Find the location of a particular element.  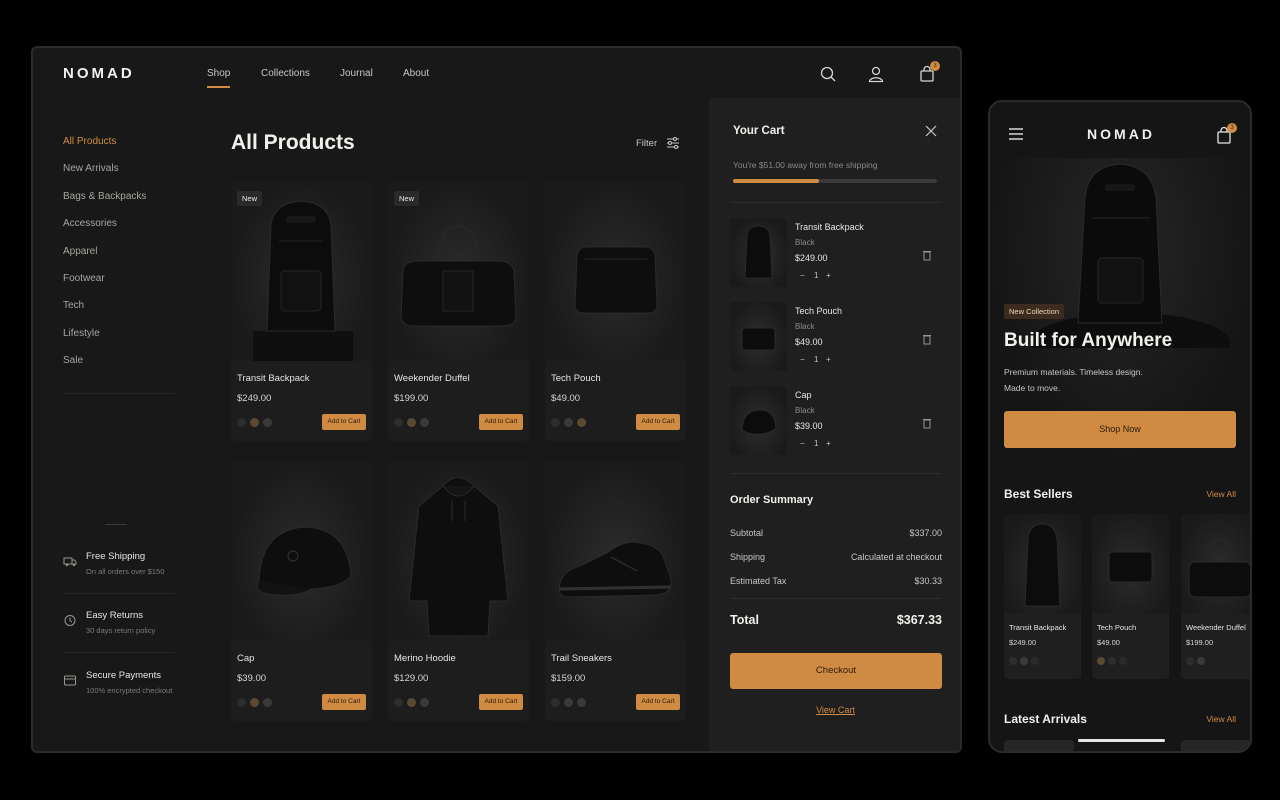

product-card: New Weekender Duffel $199.00 Add to Cart is located at coordinates (458, 311).